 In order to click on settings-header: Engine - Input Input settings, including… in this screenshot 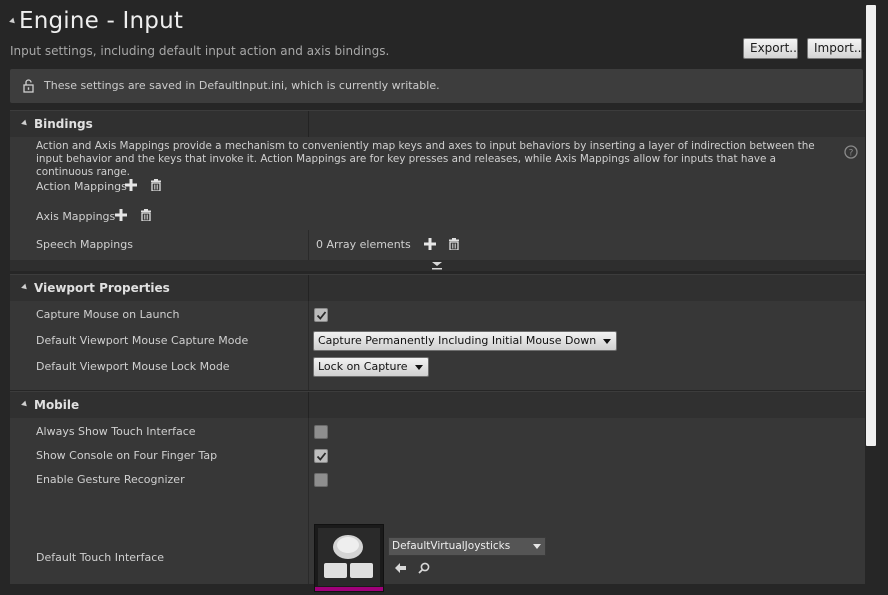, I will do `click(435, 32)`.